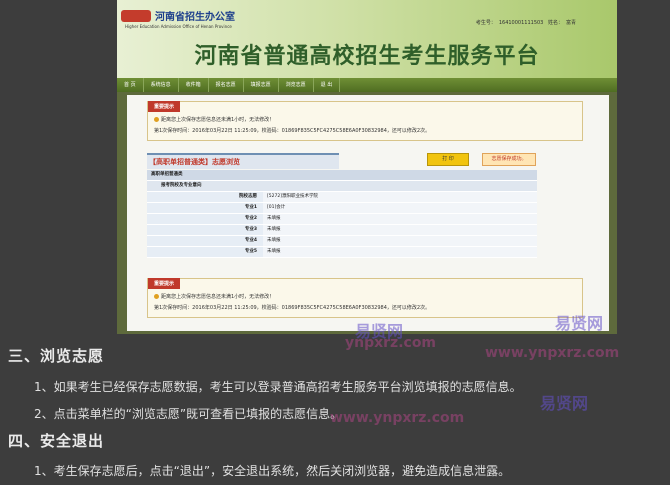 Image resolution: width=670 pixels, height=485 pixels. Describe the element at coordinates (342, 252) in the screenshot. I see `table-row: 专业5 未填报` at that location.